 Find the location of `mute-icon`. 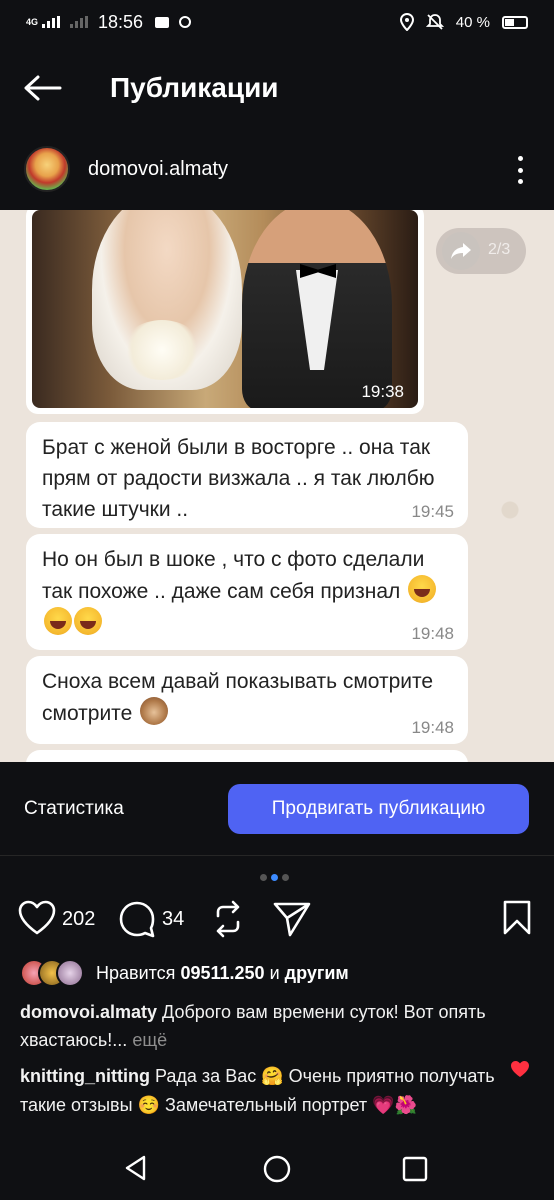

mute-icon is located at coordinates (434, 22).